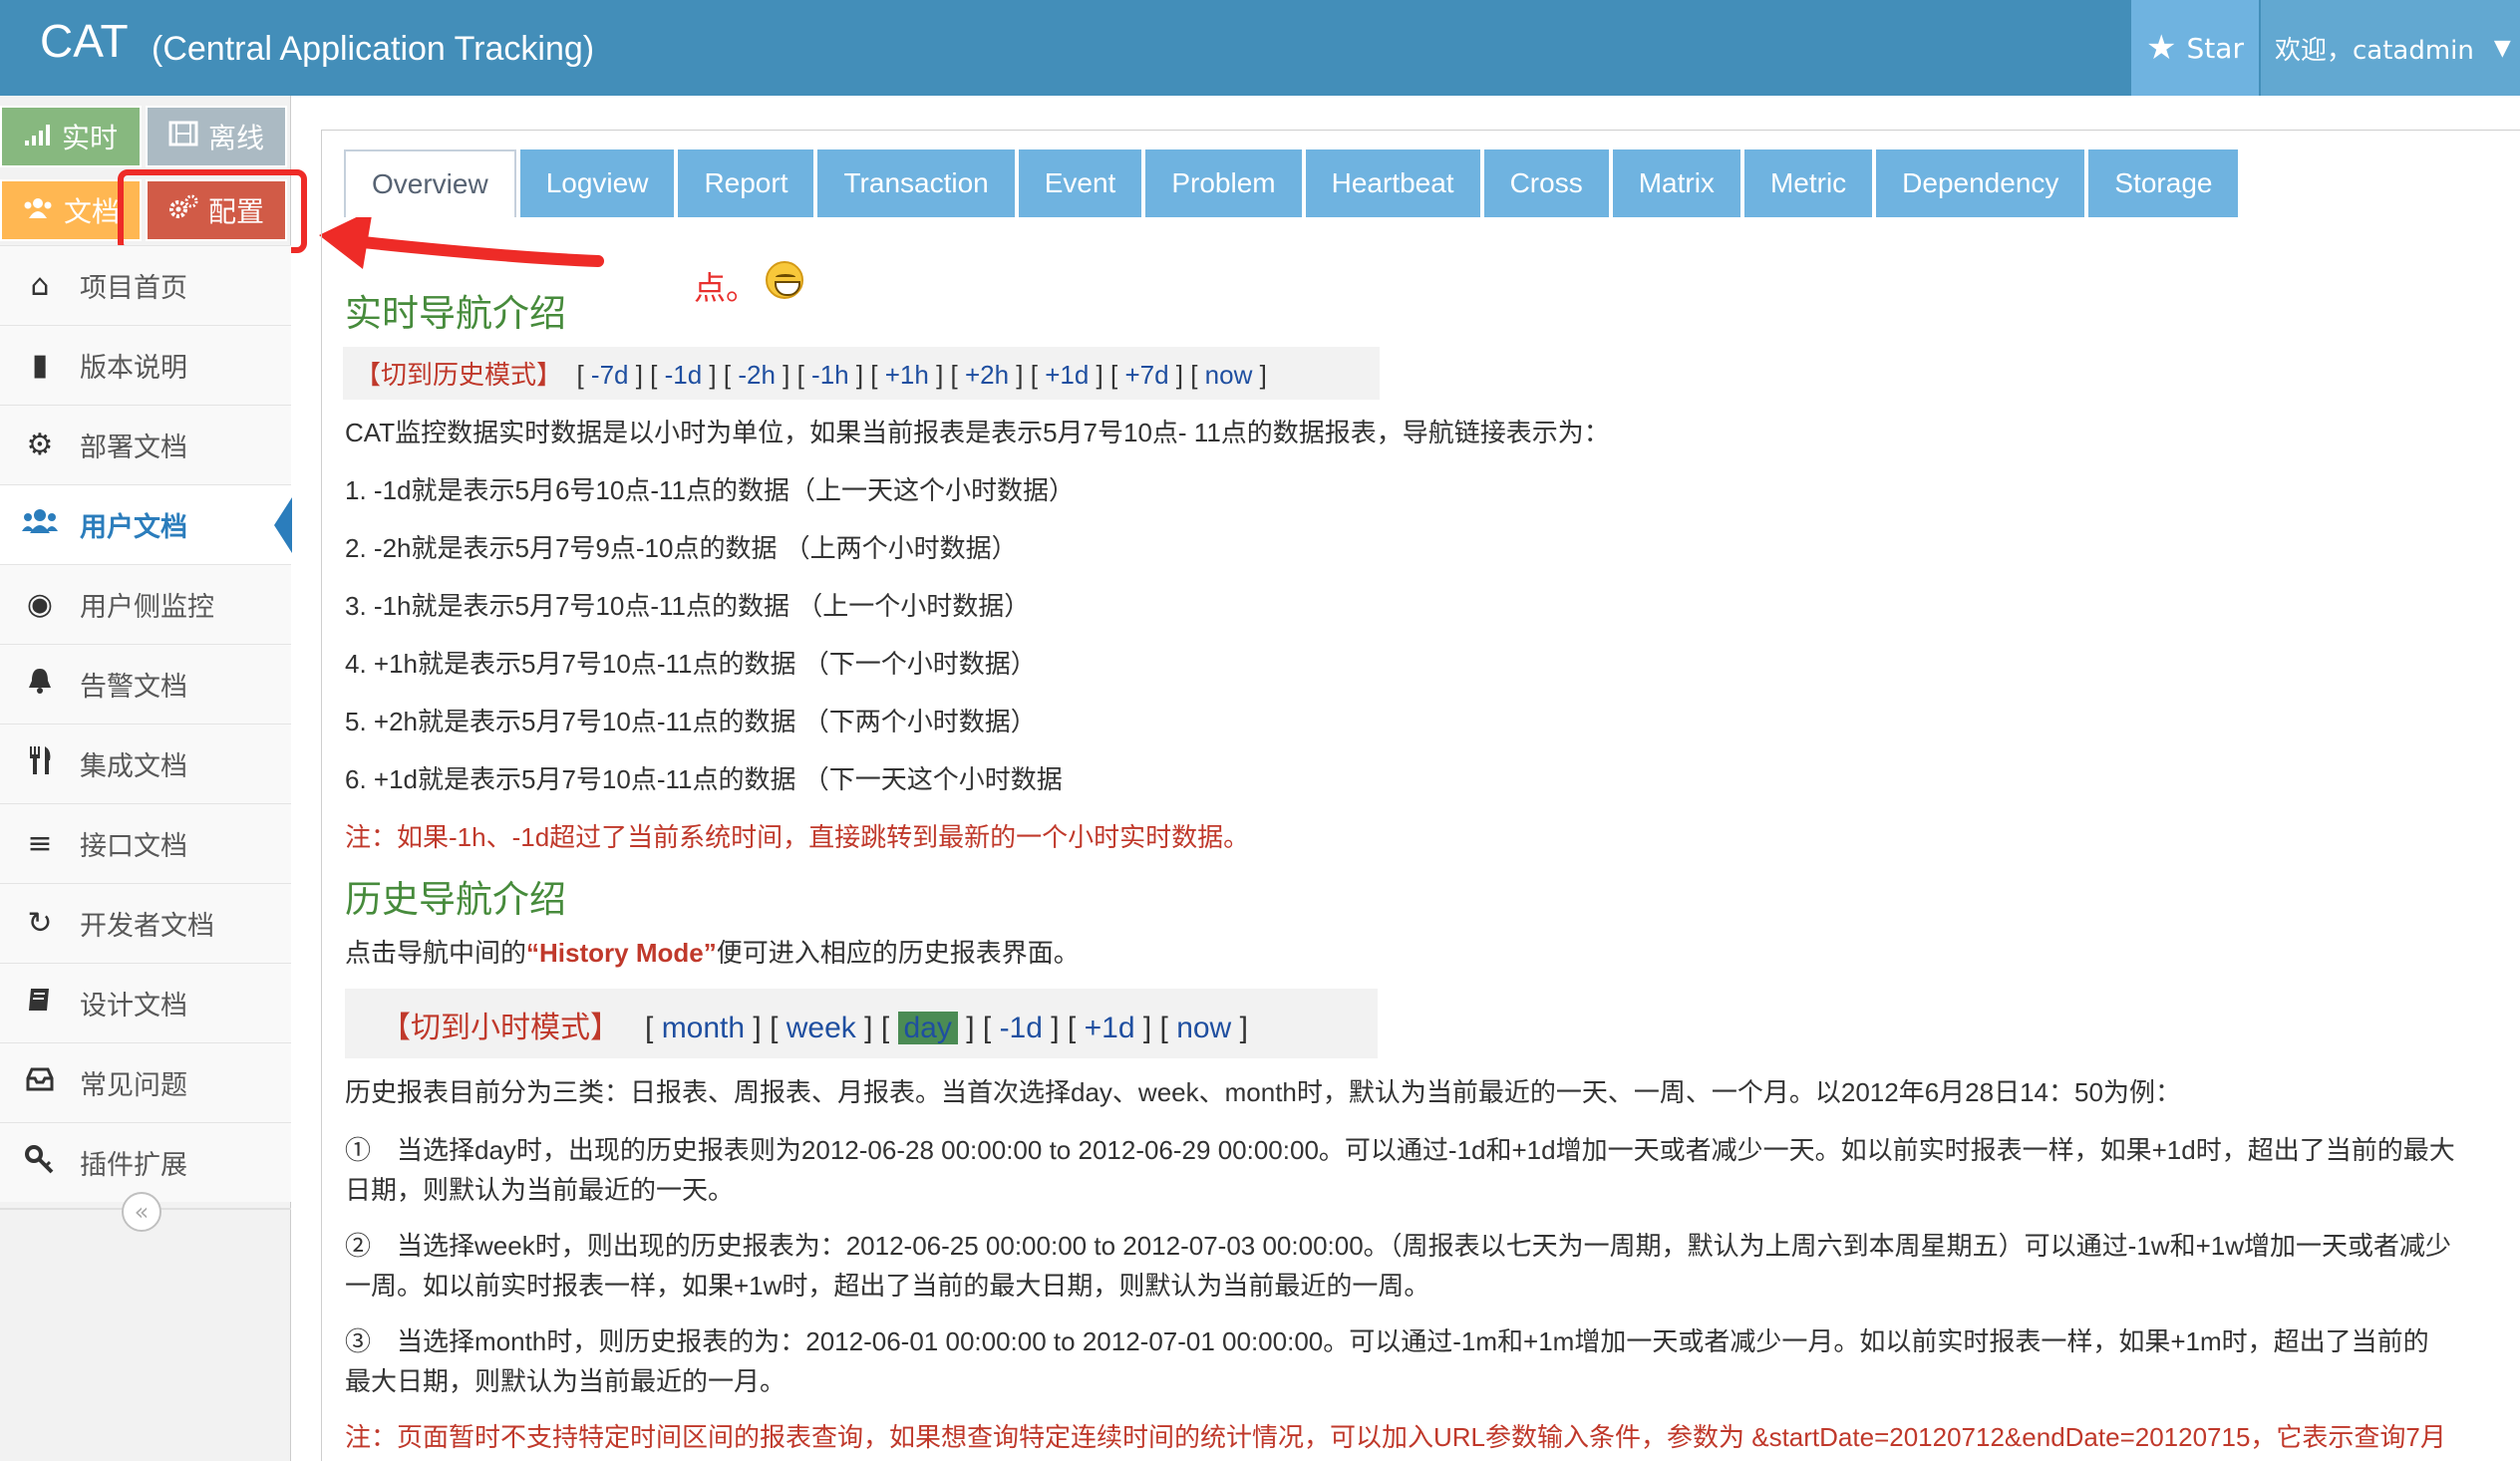 The width and height of the screenshot is (2520, 1461). I want to click on shortcut-offline-button: 离线, so click(216, 136).